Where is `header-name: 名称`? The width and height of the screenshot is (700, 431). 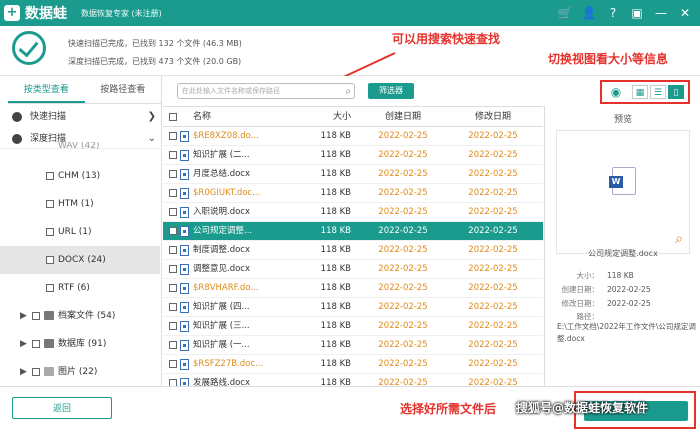
header-name: 名称 is located at coordinates (243, 117).